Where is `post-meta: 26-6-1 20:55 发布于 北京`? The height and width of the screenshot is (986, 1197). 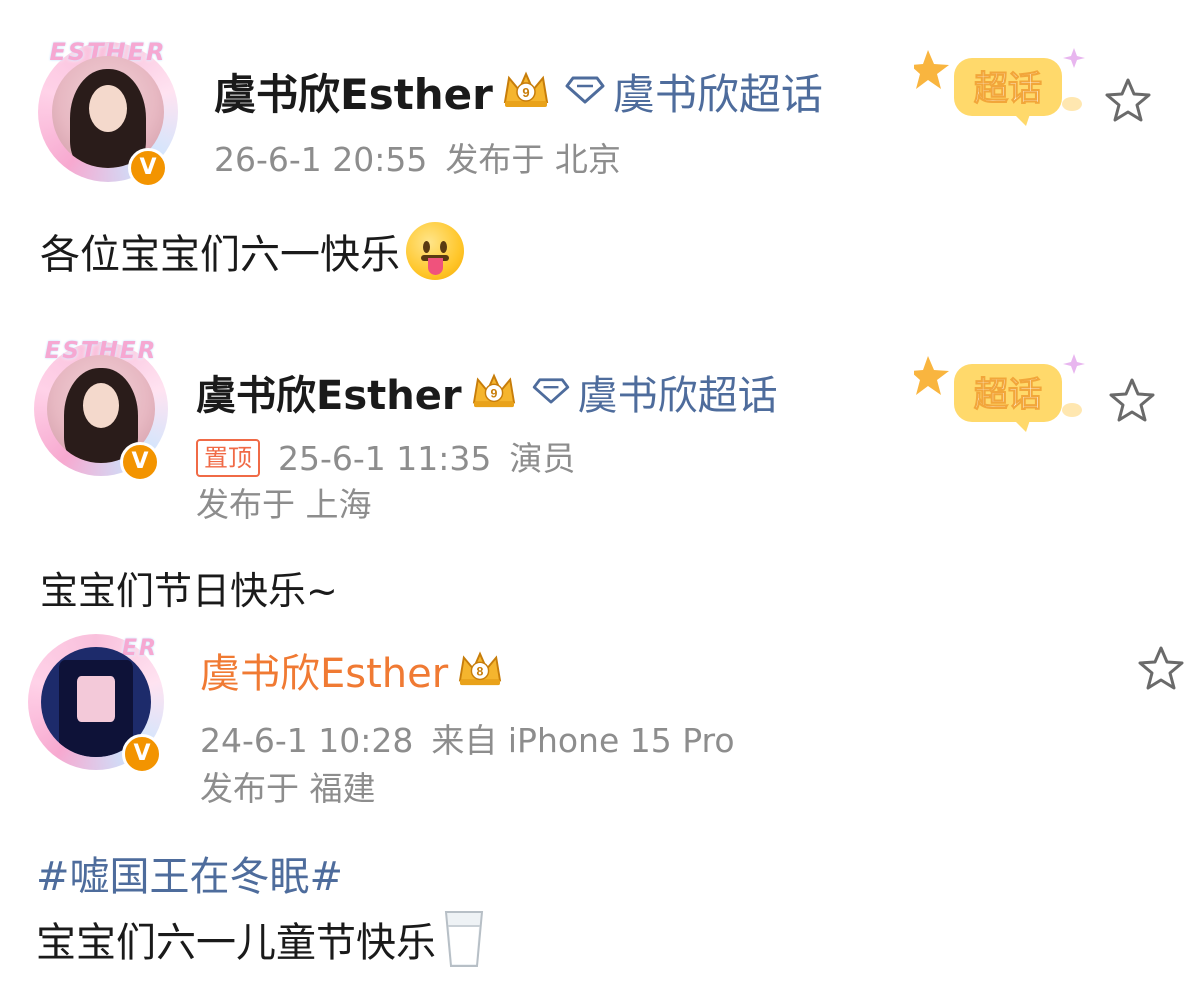 post-meta: 26-6-1 20:55 发布于 北京 is located at coordinates (426, 157).